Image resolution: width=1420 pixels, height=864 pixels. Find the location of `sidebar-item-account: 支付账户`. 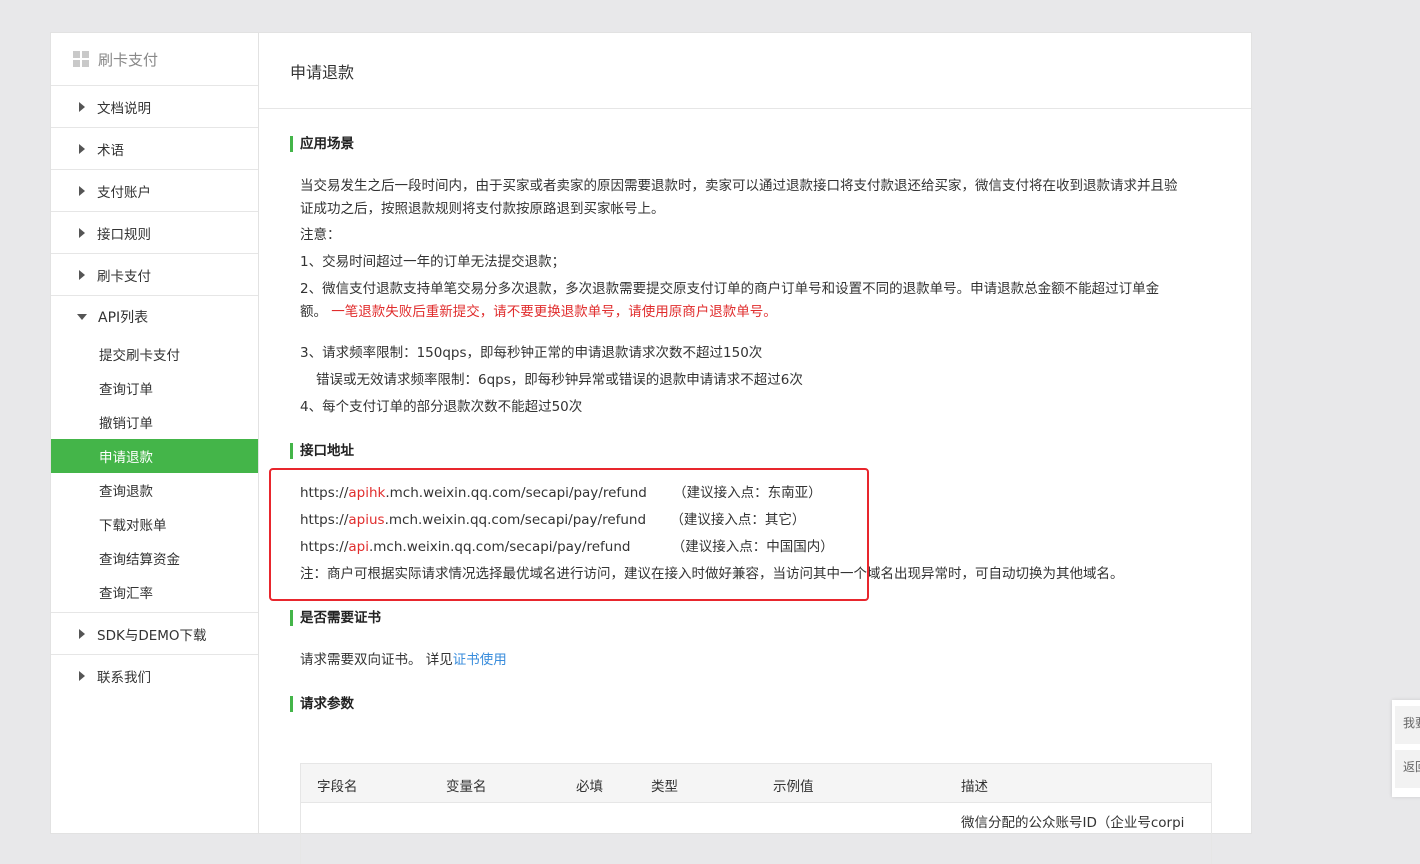

sidebar-item-account: 支付账户 is located at coordinates (154, 191).